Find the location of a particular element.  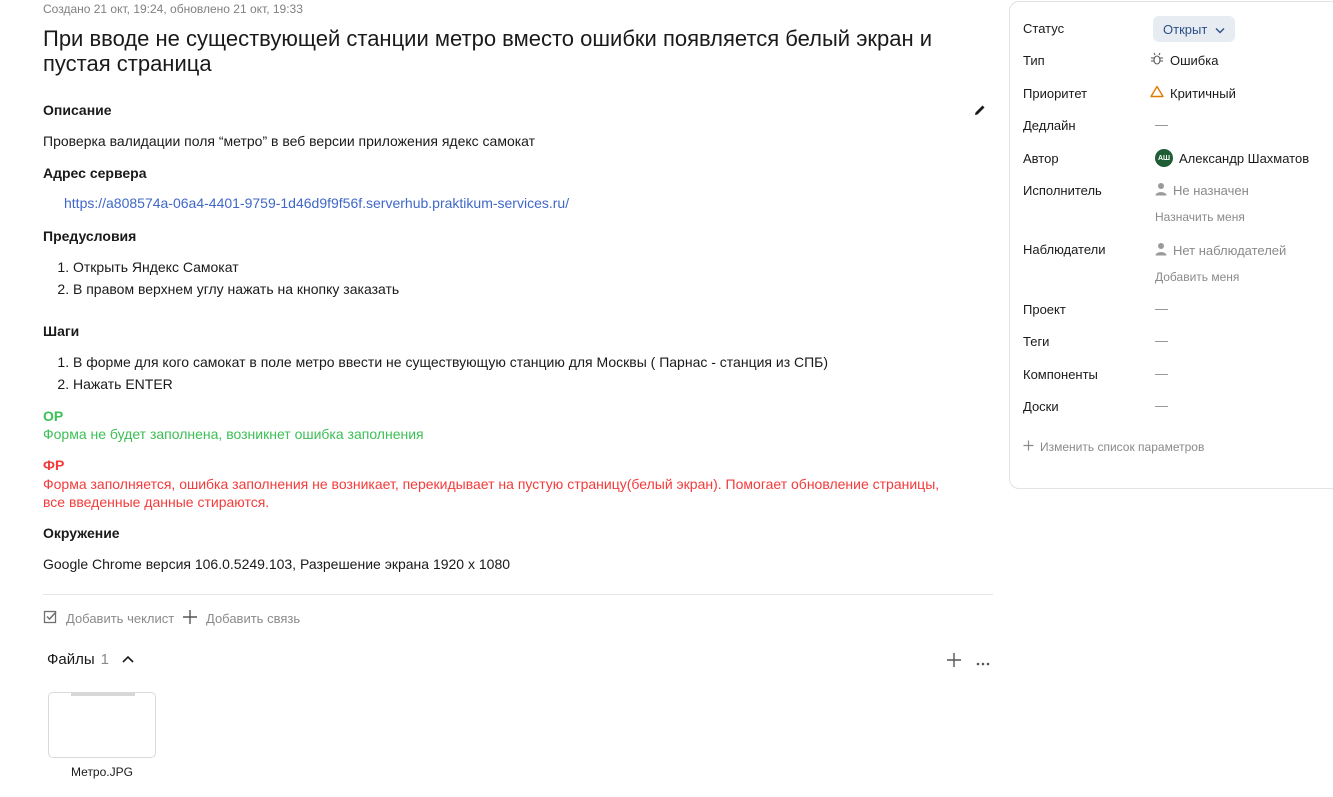

checkbox-icon is located at coordinates (50, 618).